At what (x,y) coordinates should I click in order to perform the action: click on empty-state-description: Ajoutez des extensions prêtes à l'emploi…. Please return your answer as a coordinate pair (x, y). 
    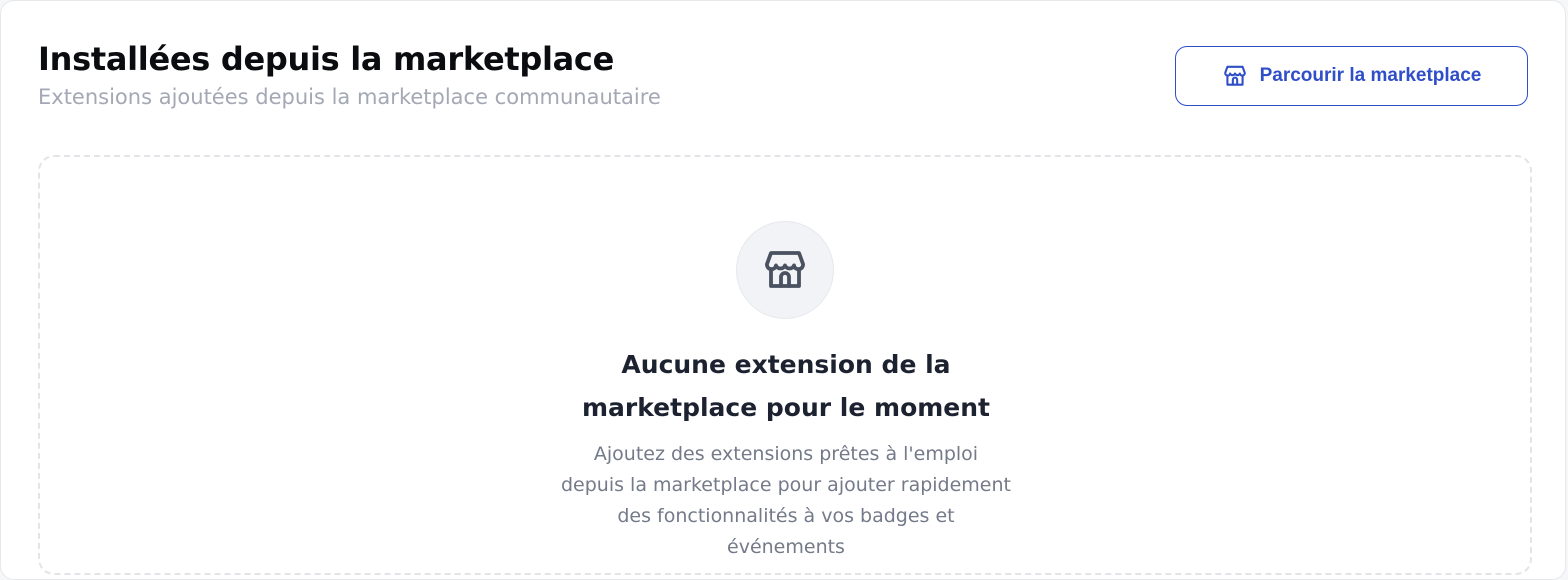
    Looking at the image, I should click on (785, 500).